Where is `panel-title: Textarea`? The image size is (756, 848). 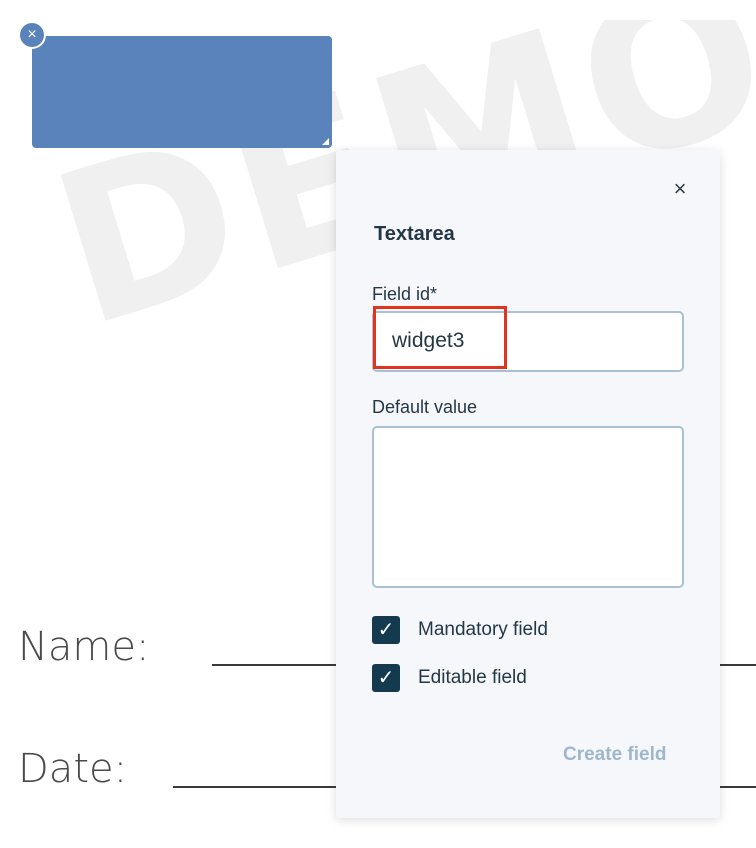 panel-title: Textarea is located at coordinates (414, 234).